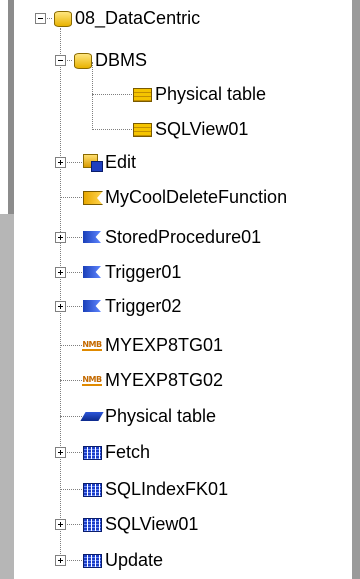  What do you see at coordinates (142, 94) in the screenshot?
I see `physical-table-icon` at bounding box center [142, 94].